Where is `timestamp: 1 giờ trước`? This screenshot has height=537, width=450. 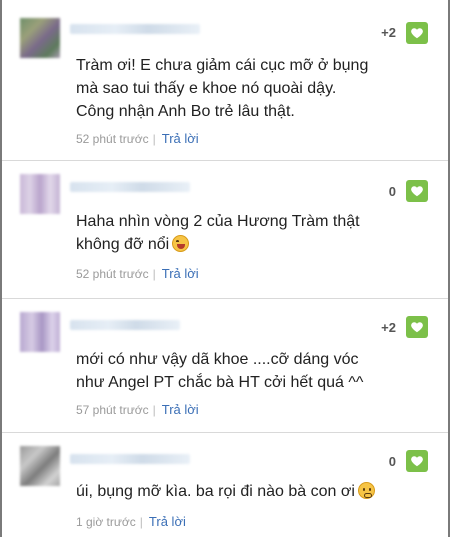
timestamp: 1 giờ trước is located at coordinates (106, 521).